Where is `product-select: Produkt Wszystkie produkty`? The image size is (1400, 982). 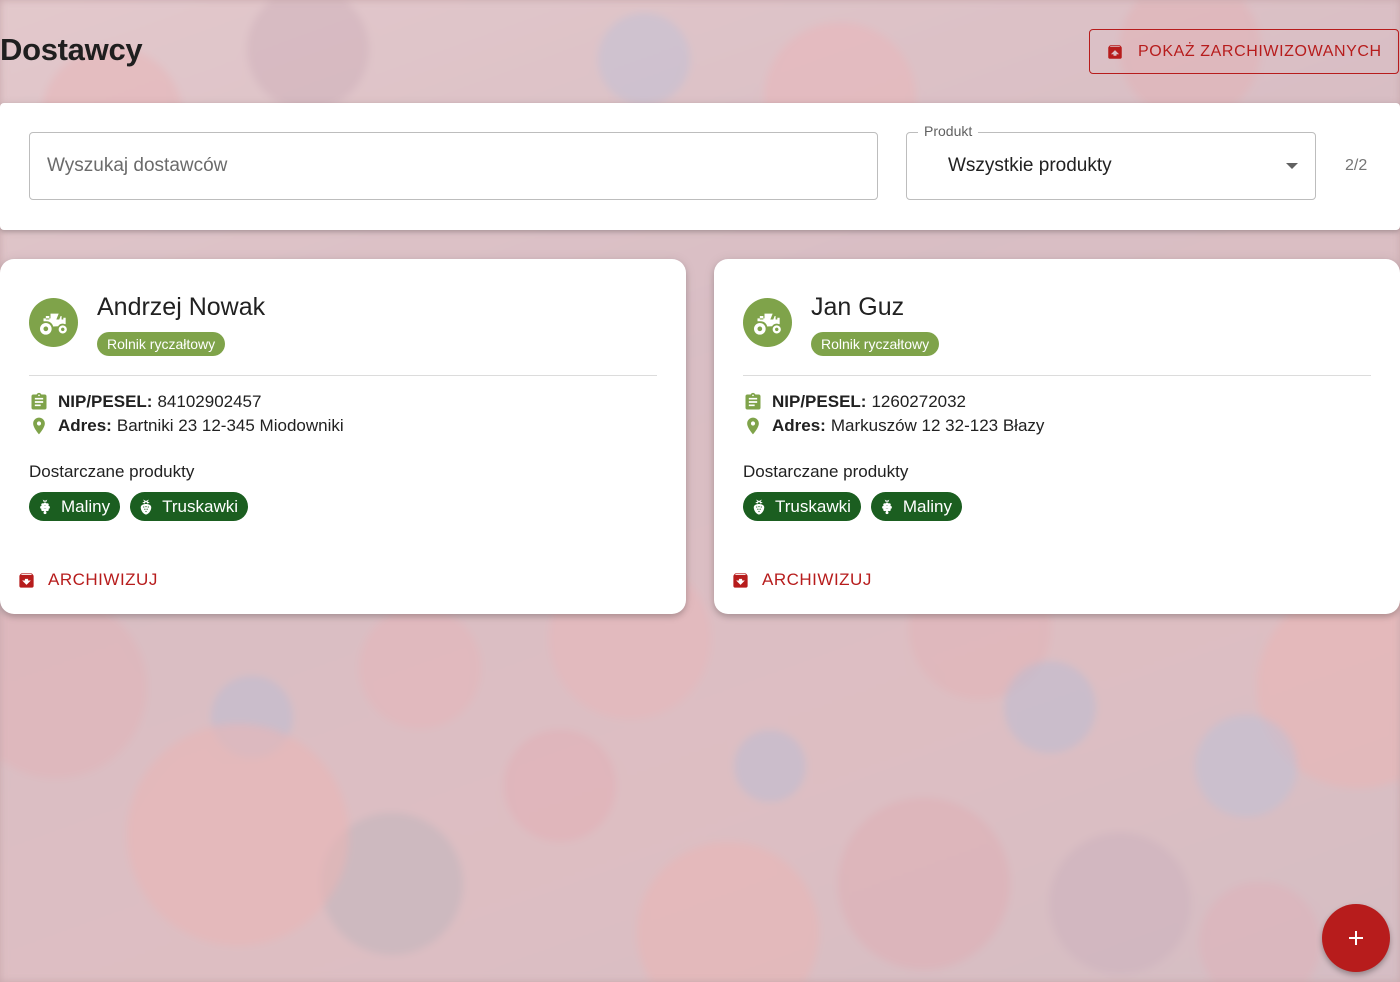 product-select: Produkt Wszystkie produkty is located at coordinates (1111, 161).